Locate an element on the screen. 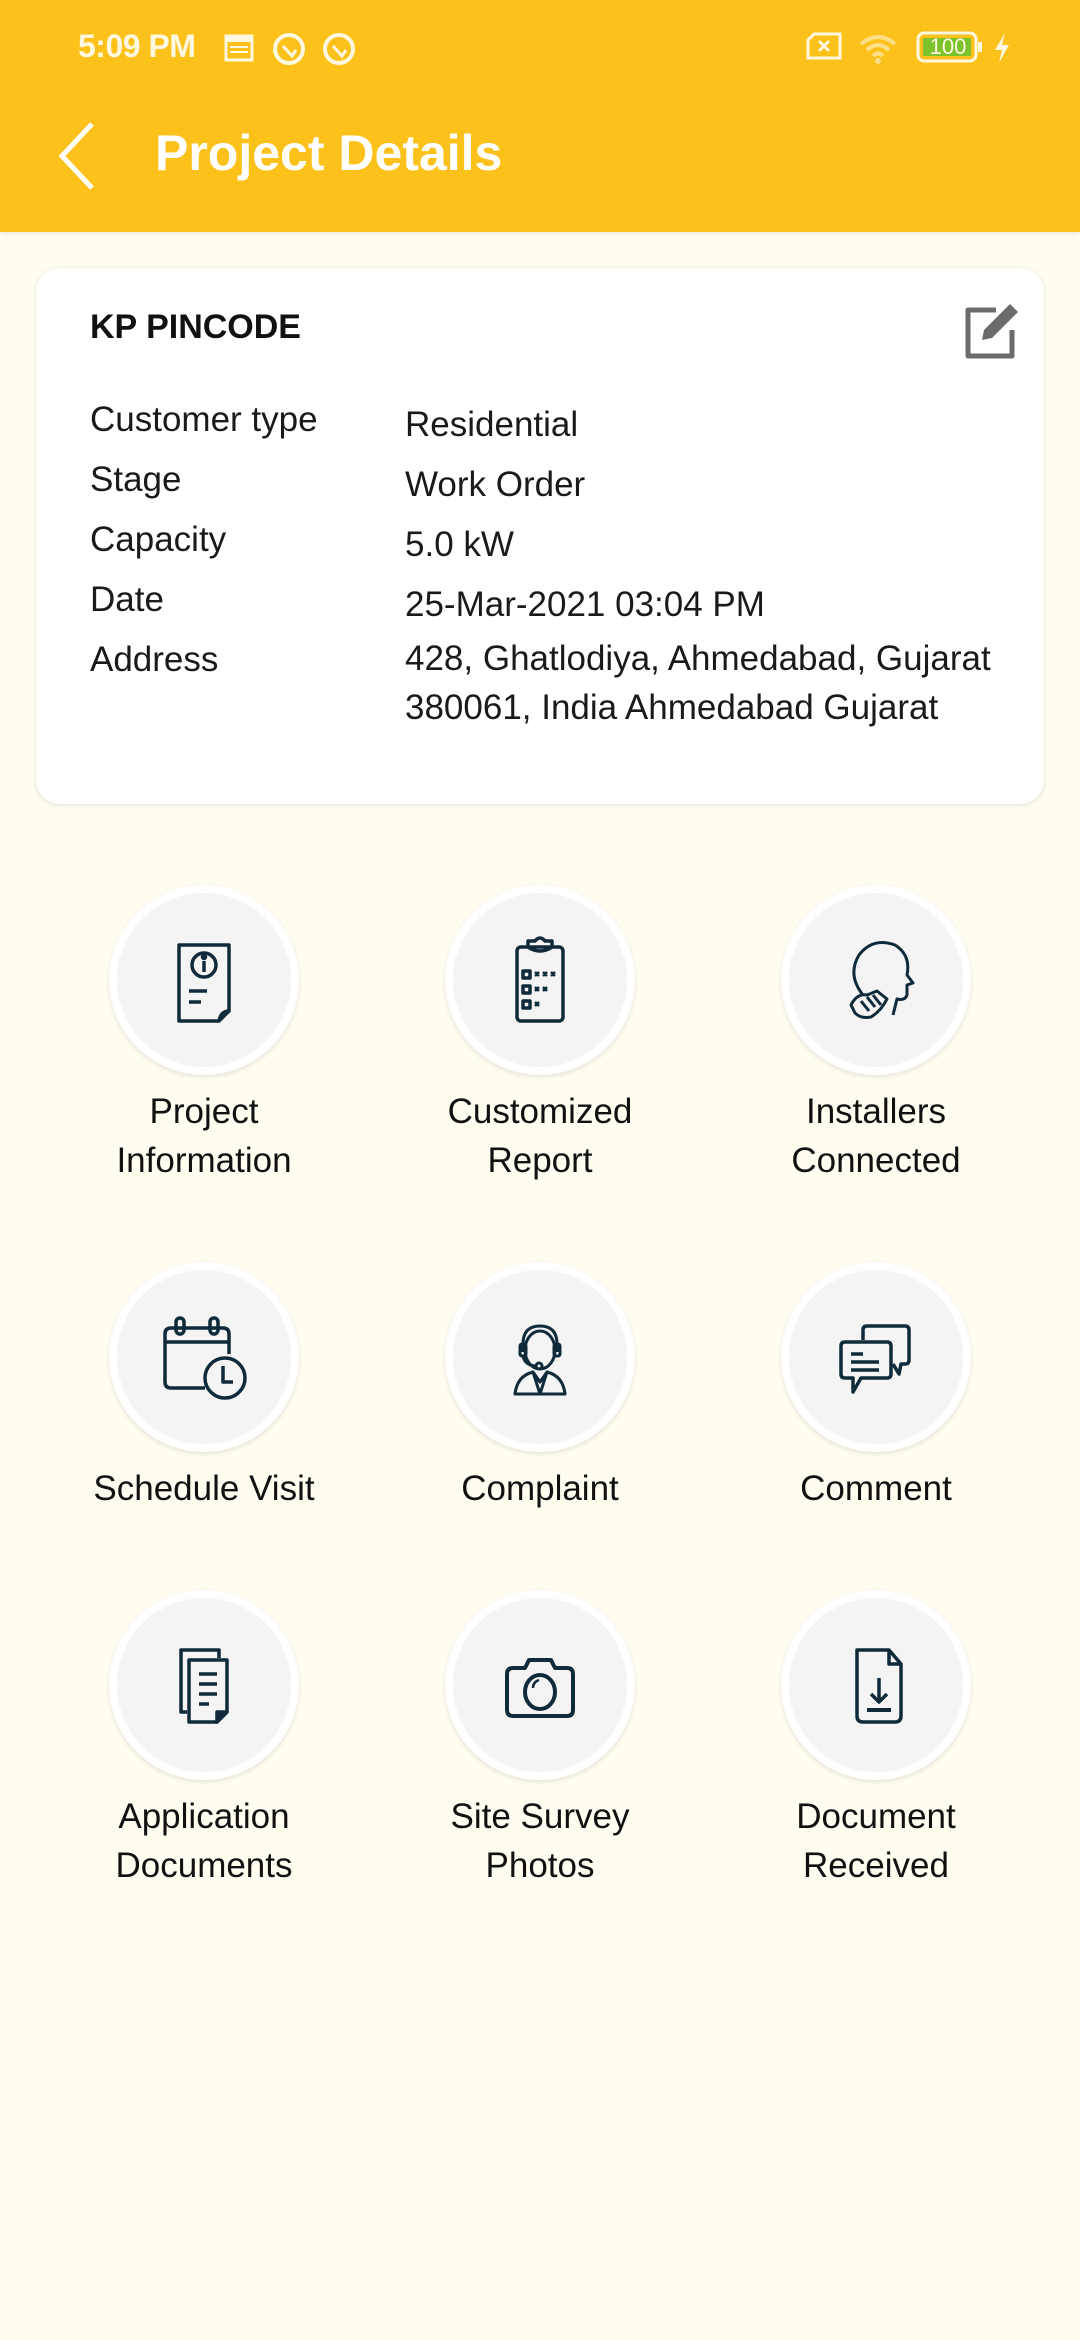 The width and height of the screenshot is (1080, 2340). action-label: Customized Report is located at coordinates (540, 1136).